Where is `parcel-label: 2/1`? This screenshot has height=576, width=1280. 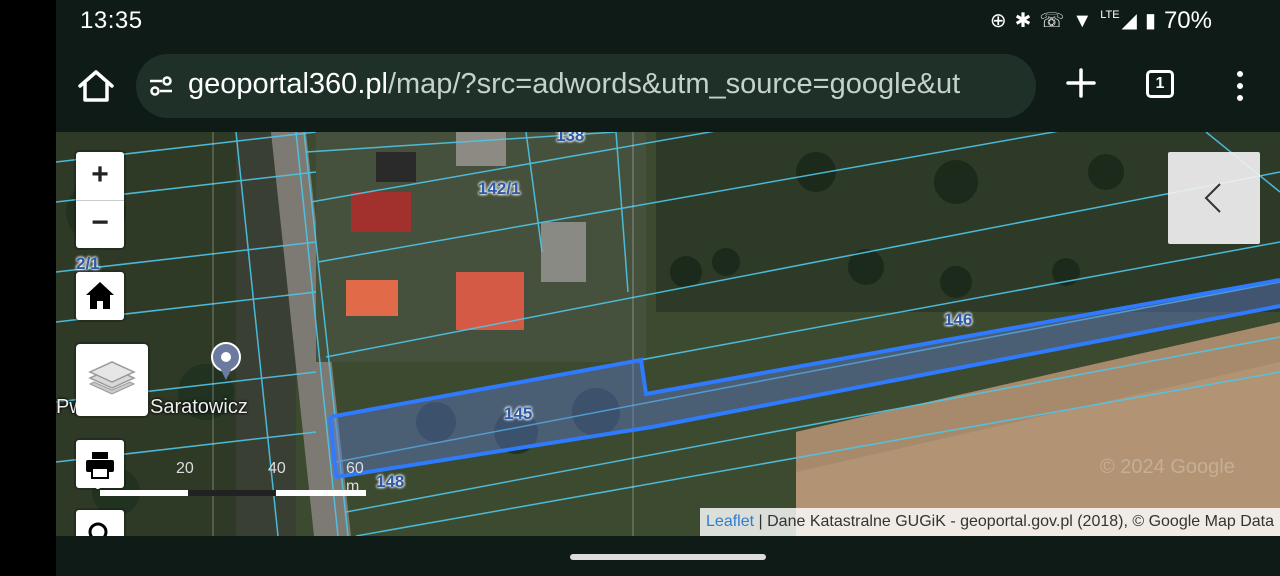 parcel-label: 2/1 is located at coordinates (88, 263).